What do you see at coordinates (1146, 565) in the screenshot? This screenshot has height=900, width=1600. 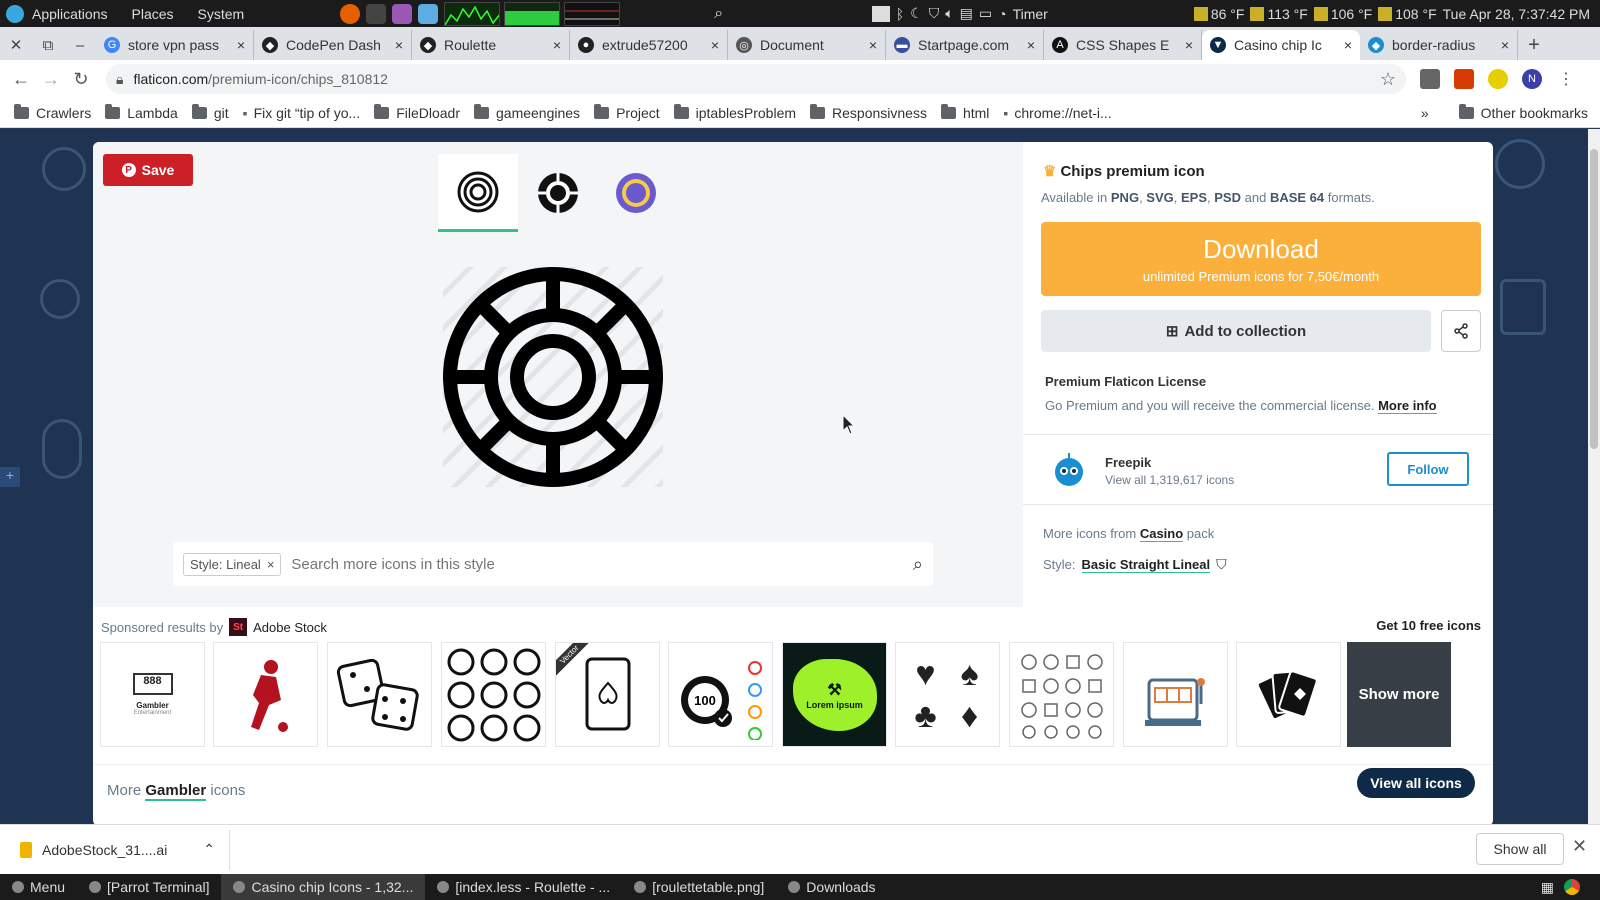 I see `style-link: Basic Straight Lineal` at bounding box center [1146, 565].